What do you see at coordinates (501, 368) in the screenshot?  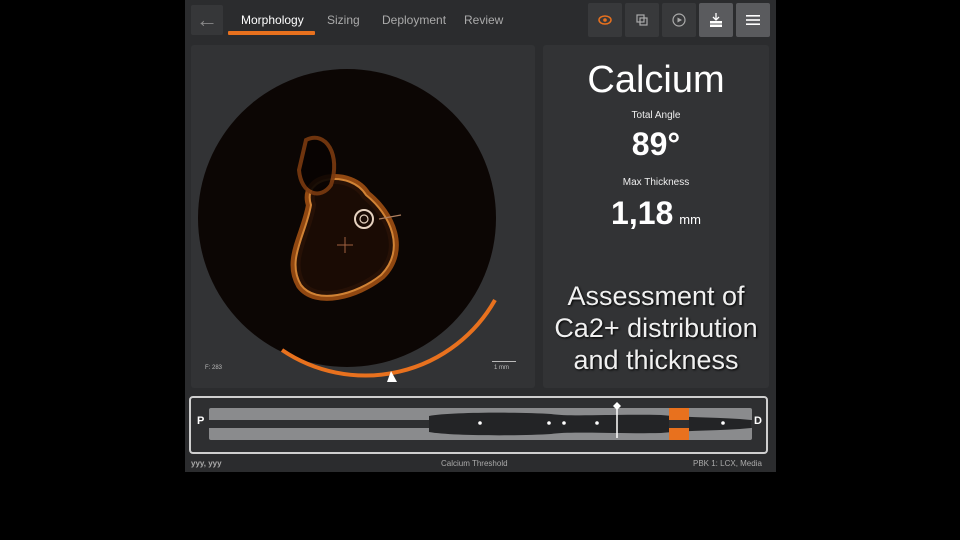 I see `scale-label: 1 mm` at bounding box center [501, 368].